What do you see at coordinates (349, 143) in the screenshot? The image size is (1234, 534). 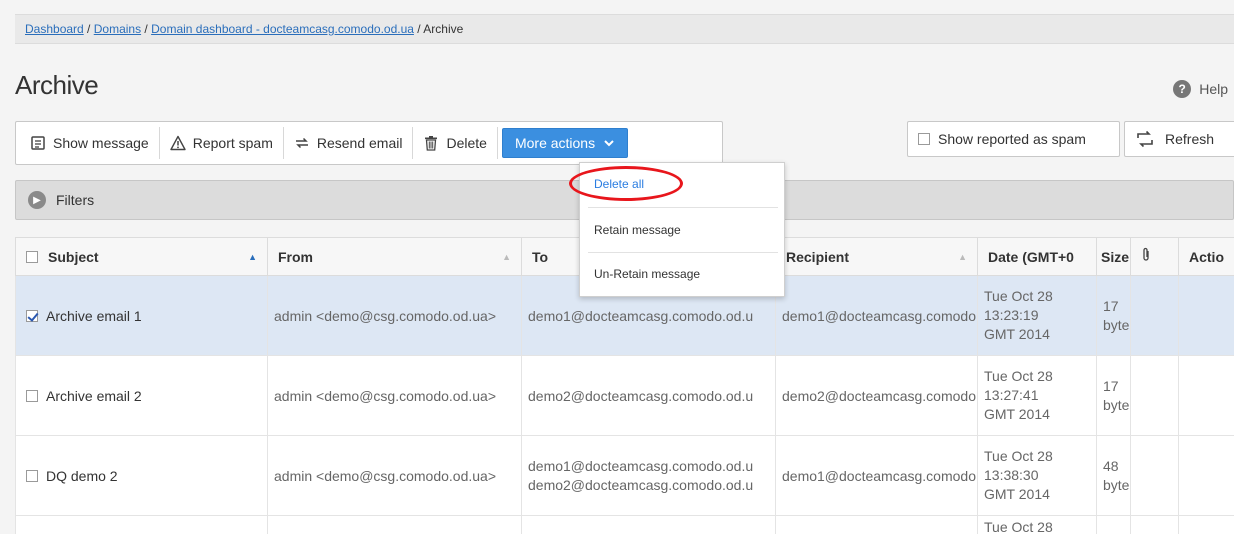 I see `resend-email-button: Resend email` at bounding box center [349, 143].